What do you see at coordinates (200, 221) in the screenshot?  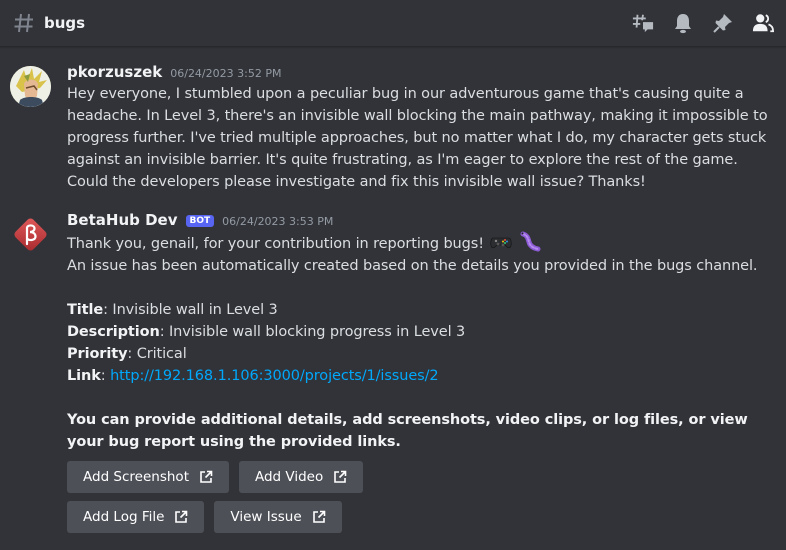 I see `bot-tag: BOT` at bounding box center [200, 221].